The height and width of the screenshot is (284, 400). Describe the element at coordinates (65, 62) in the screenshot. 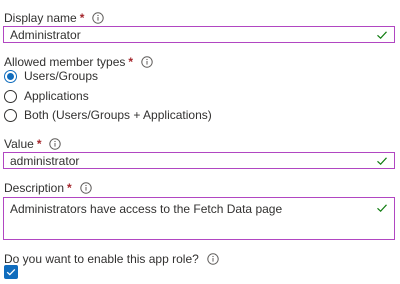

I see `member-types-label: Allowed member types` at that location.